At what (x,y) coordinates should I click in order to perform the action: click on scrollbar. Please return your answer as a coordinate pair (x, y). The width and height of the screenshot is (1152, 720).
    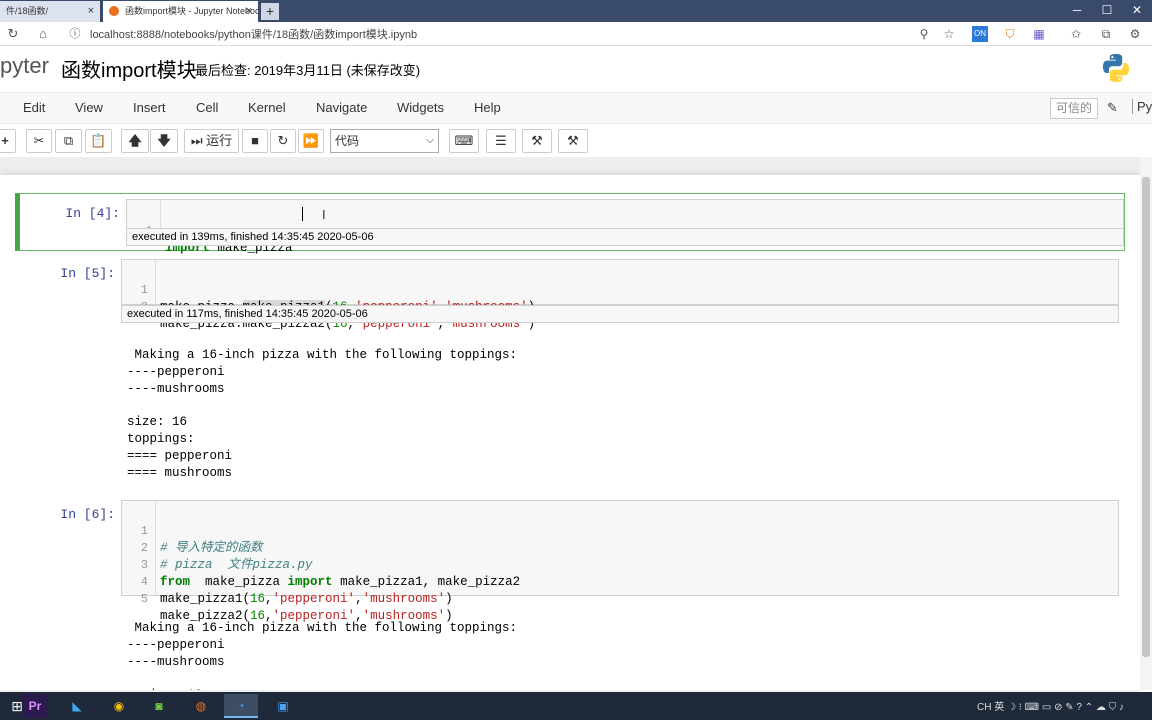
    Looking at the image, I should click on (1146, 423).